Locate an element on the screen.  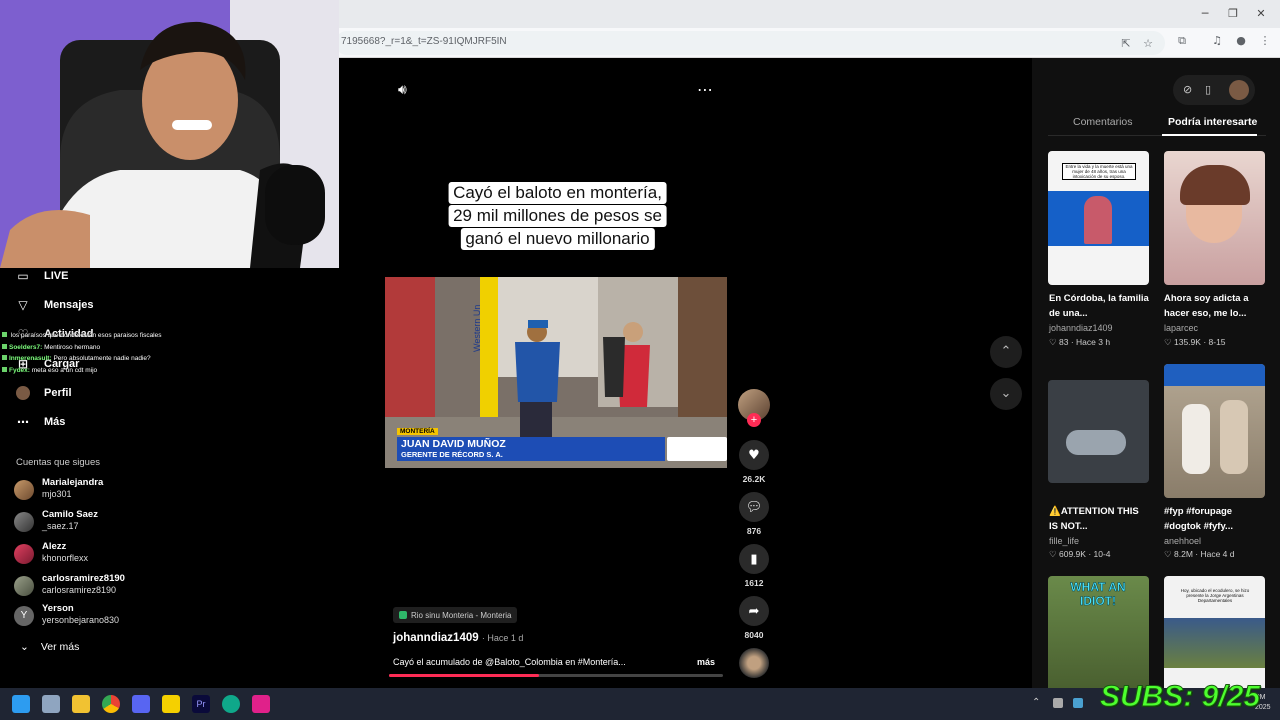
follow-plus-icon: + is located at coordinates (754, 420).